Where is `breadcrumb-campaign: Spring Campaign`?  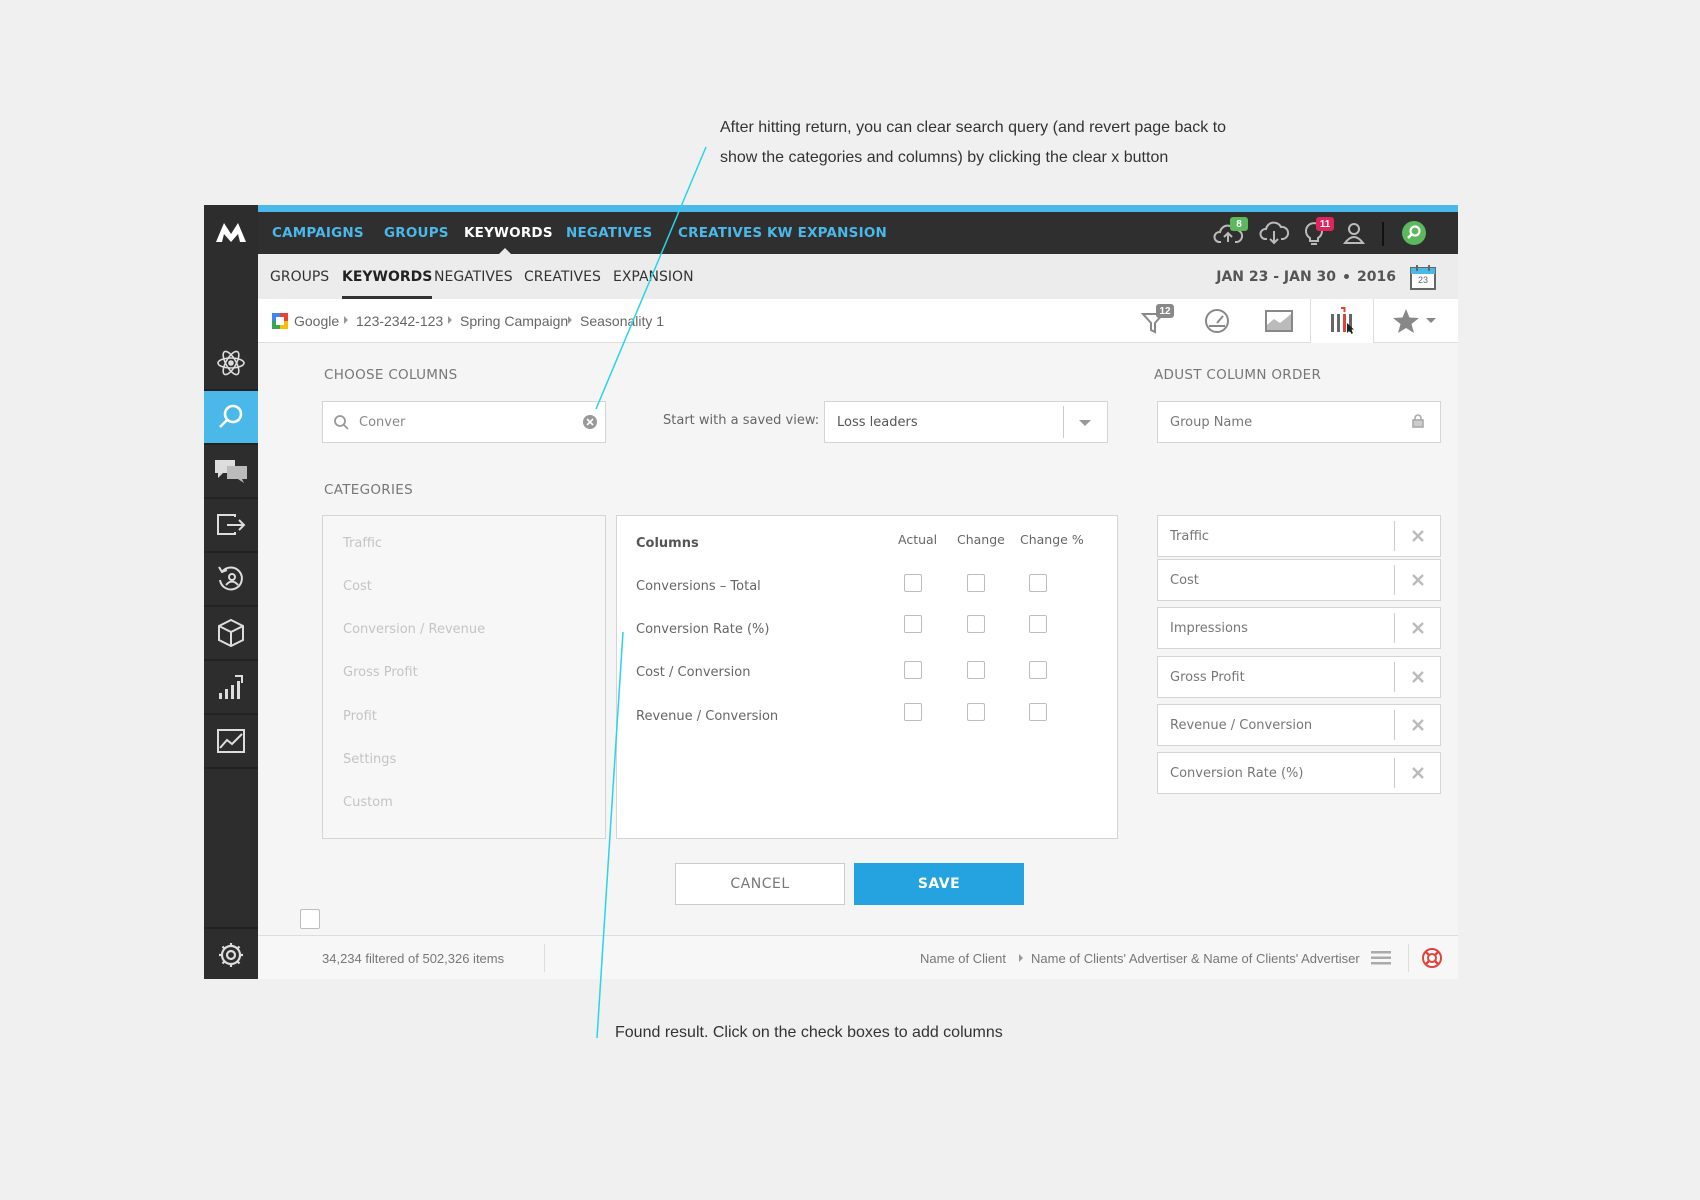 breadcrumb-campaign: Spring Campaign is located at coordinates (514, 320).